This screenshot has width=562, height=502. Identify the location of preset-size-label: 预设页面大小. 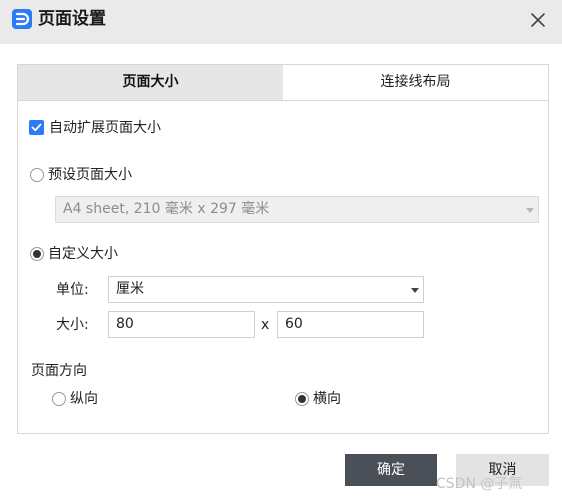
(90, 175).